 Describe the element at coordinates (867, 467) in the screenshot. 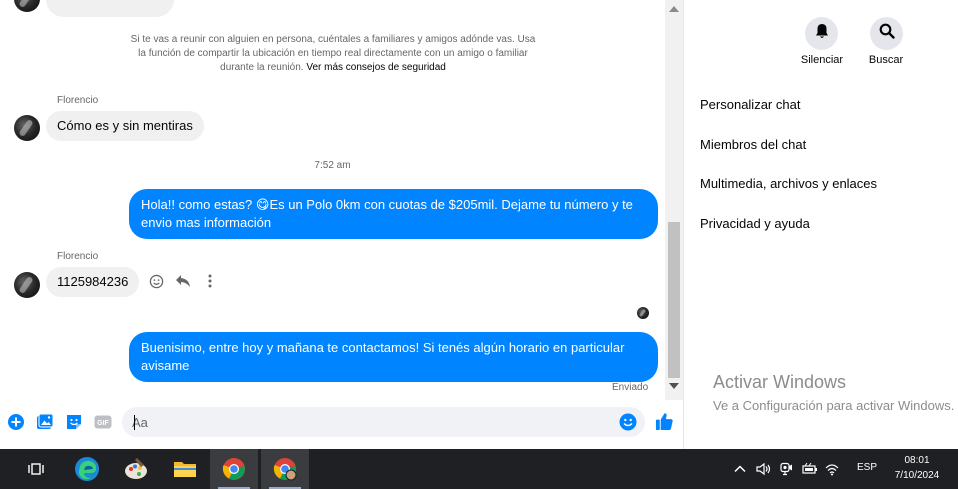

I see `input-language: ESP` at that location.